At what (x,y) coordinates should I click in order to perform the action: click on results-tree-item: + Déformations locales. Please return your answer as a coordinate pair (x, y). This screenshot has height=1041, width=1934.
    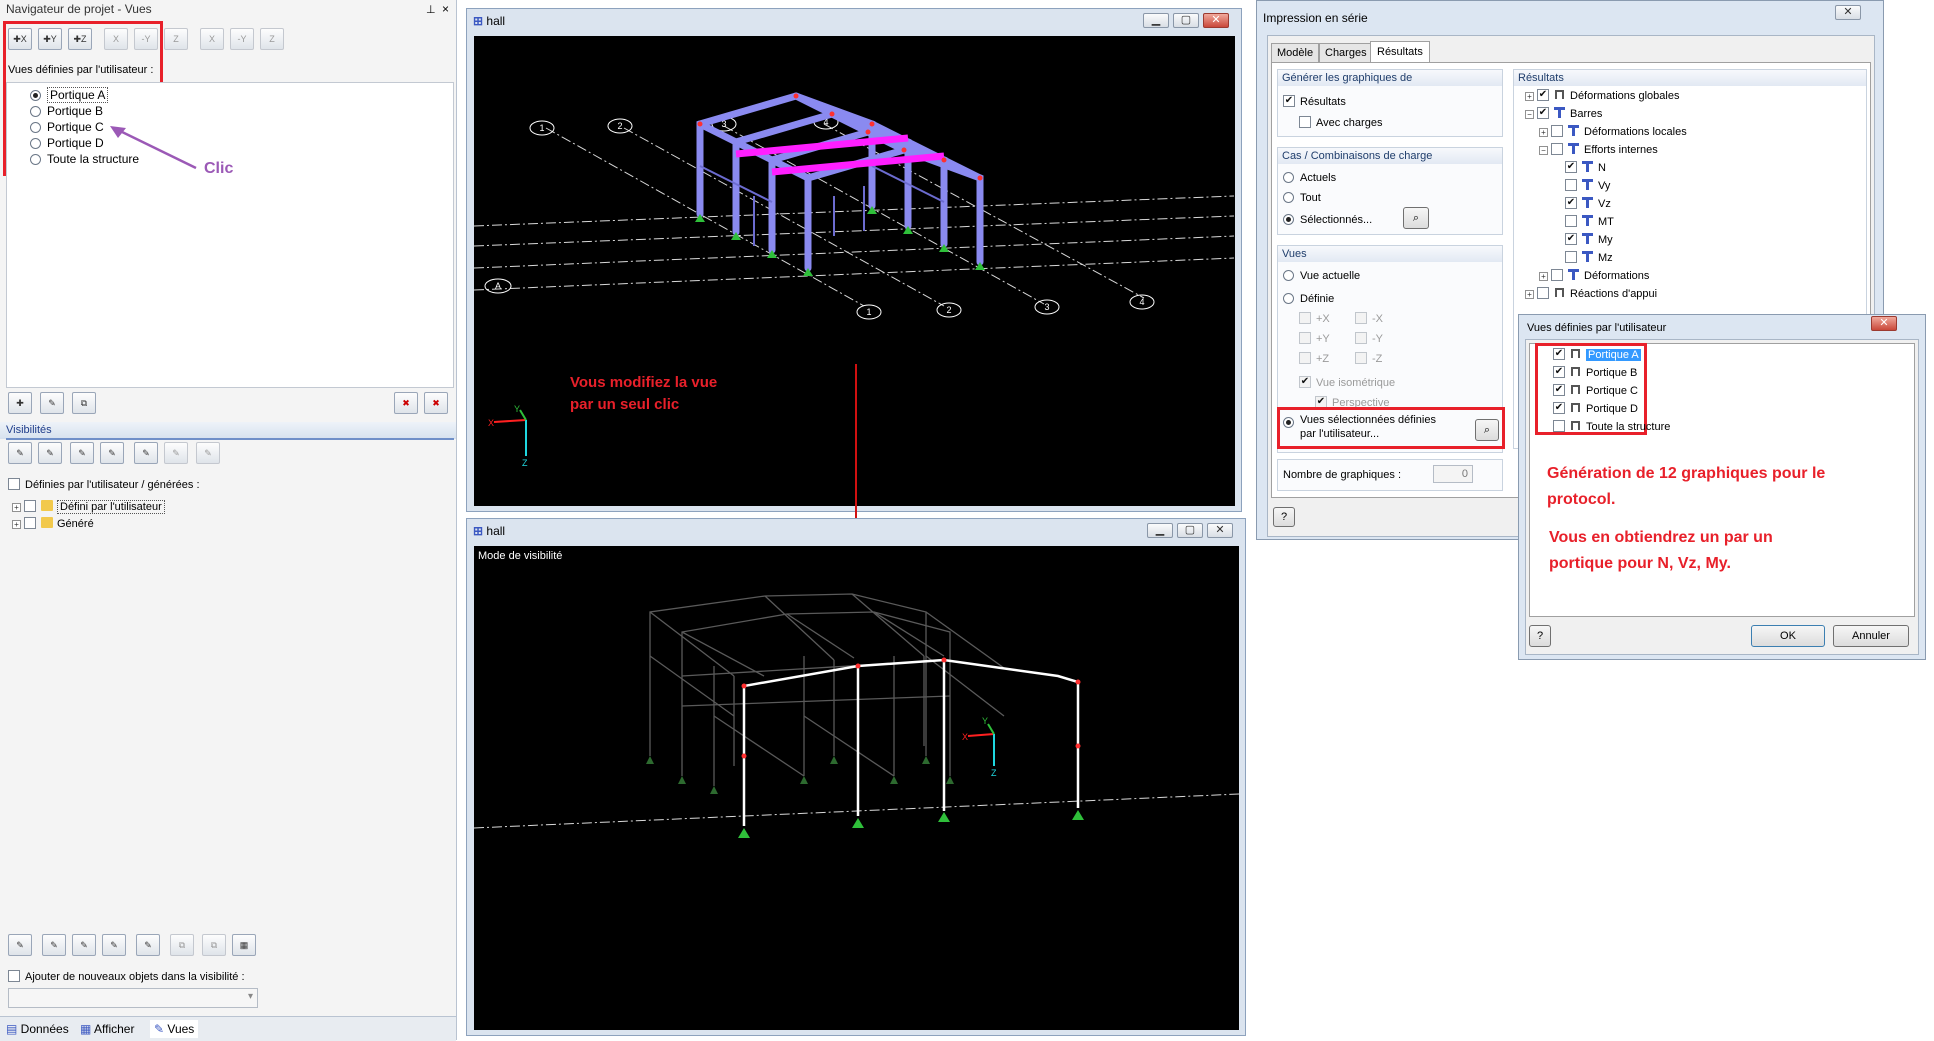
    Looking at the image, I should click on (1613, 132).